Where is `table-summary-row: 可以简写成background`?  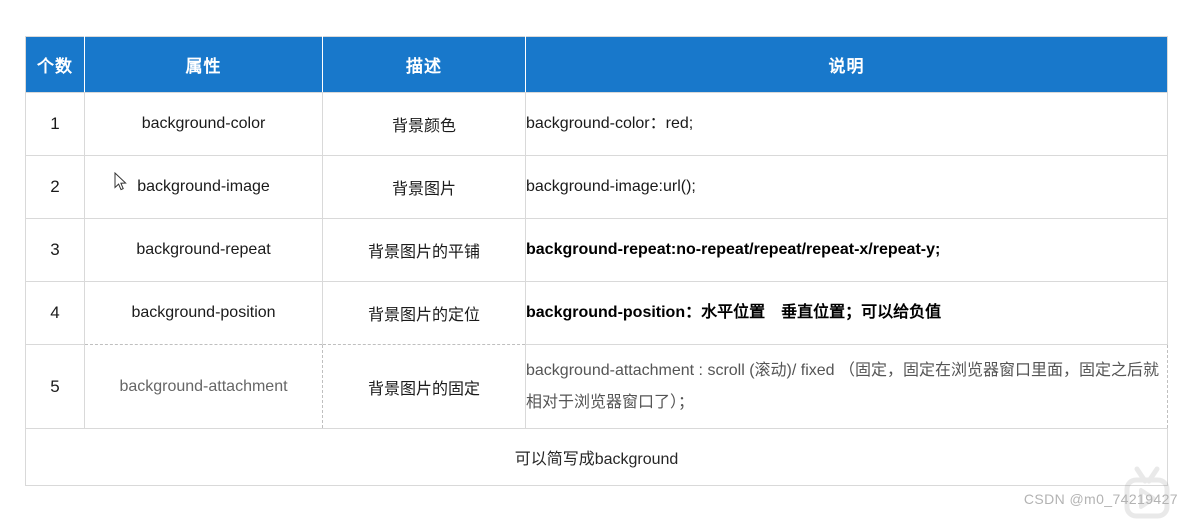 table-summary-row: 可以简写成background is located at coordinates (596, 457).